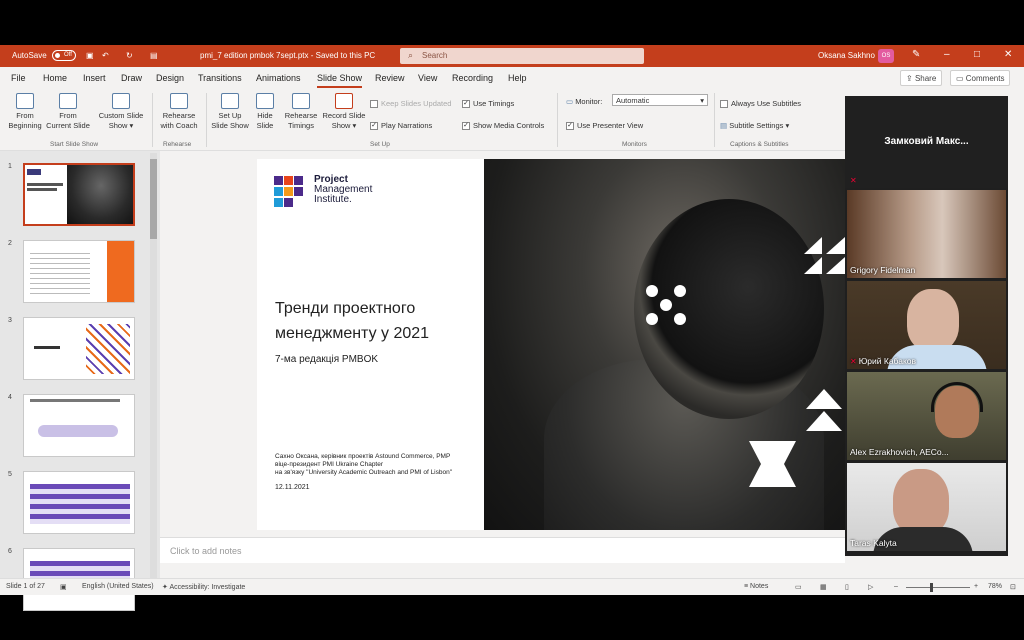 The height and width of the screenshot is (640, 1024). I want to click on participant-name: Grigory Fidelman, so click(883, 270).